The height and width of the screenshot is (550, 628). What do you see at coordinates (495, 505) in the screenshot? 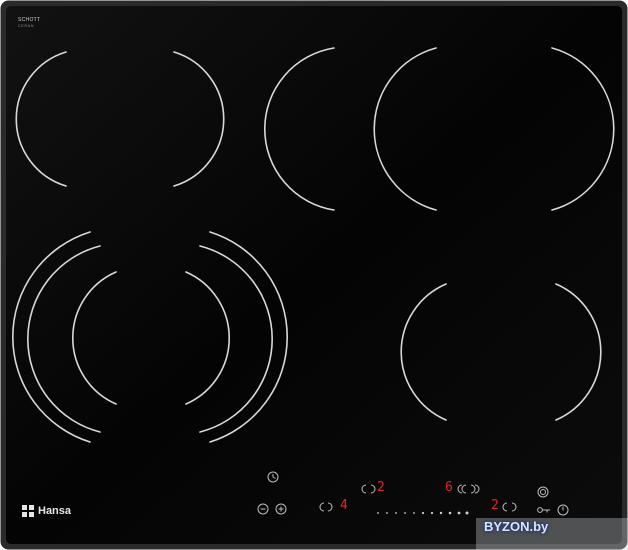
I see `zone-front-right-level-display: 2` at bounding box center [495, 505].